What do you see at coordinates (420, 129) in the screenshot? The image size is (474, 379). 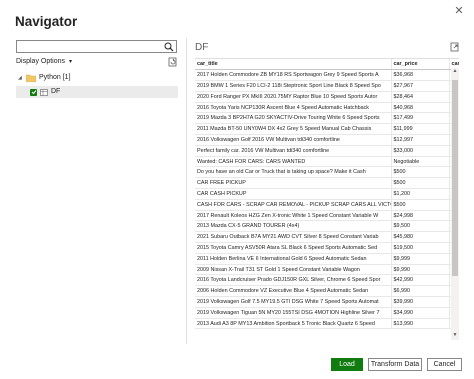 I see `table-cell: $11,999` at bounding box center [420, 129].